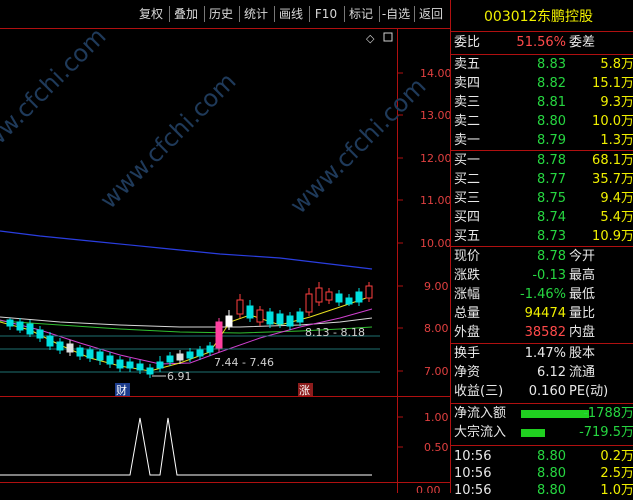  What do you see at coordinates (388, 37) in the screenshot?
I see `shrink-icon` at bounding box center [388, 37].